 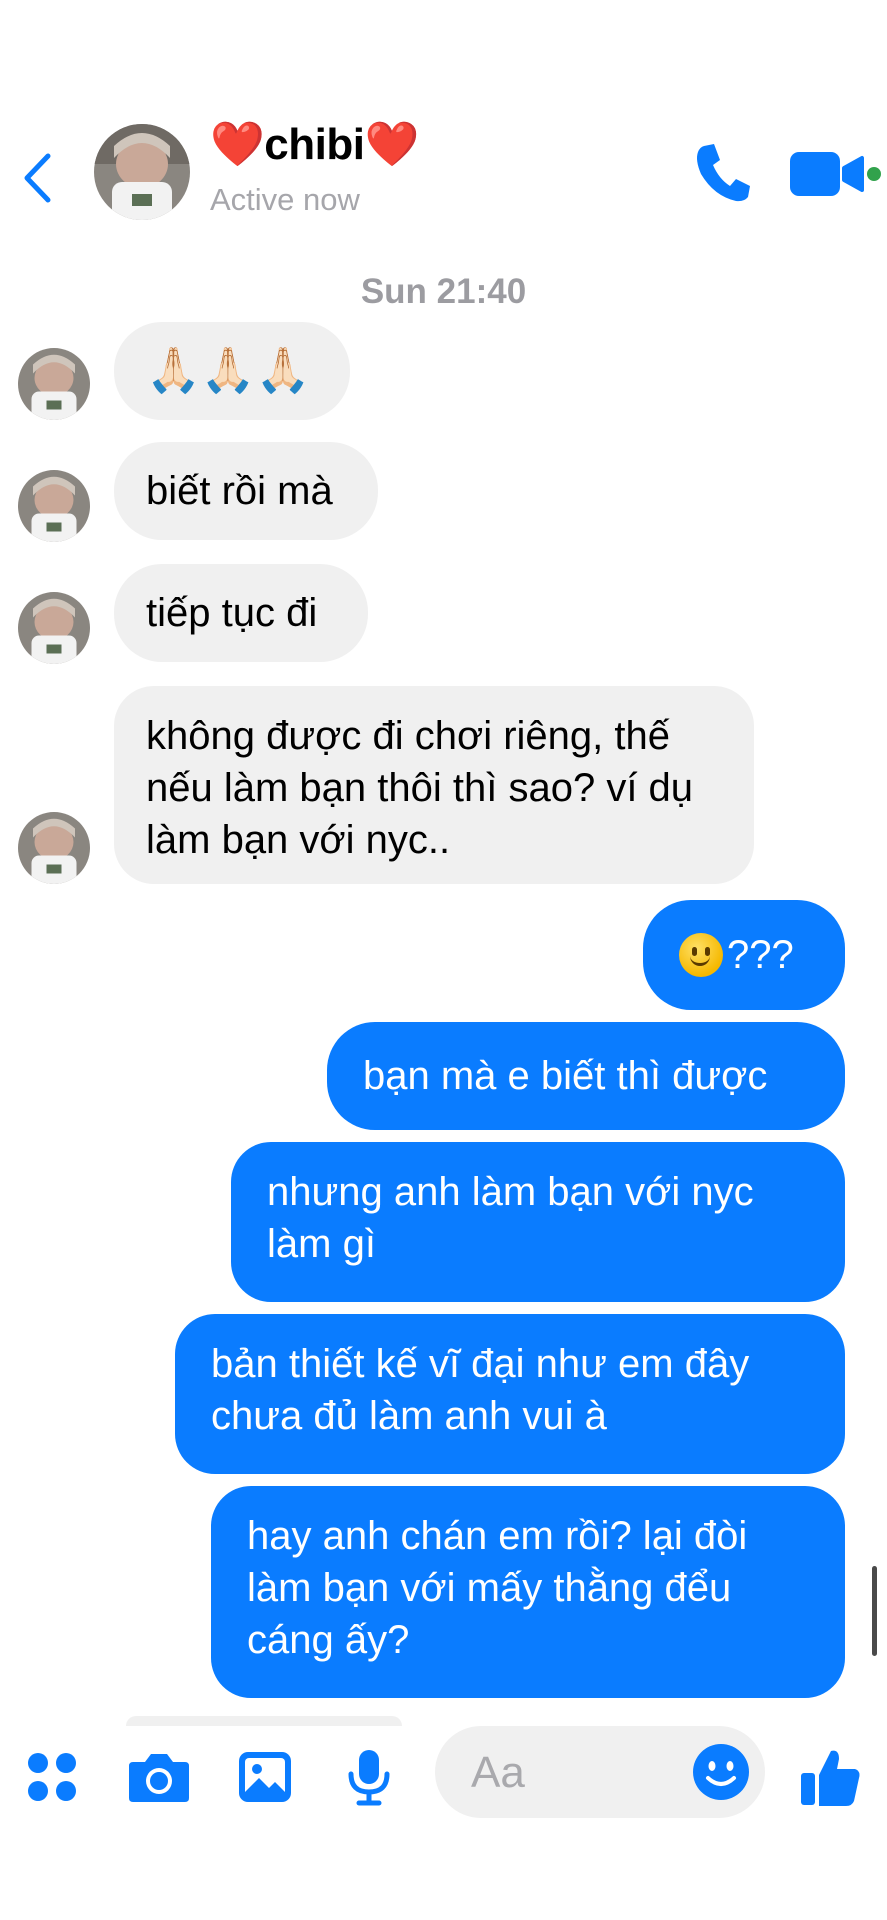 I want to click on message-bubble-outgoing: bạn mà e biết thì được, so click(x=586, y=1076).